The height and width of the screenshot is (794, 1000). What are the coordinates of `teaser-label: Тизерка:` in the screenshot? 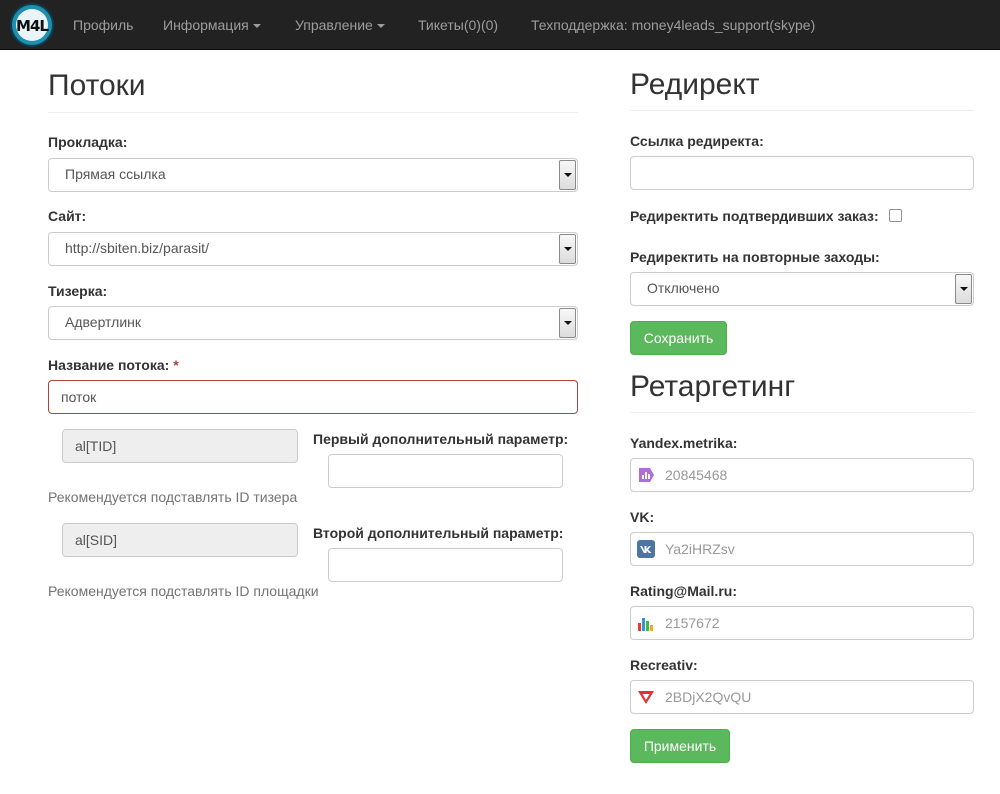 It's located at (78, 291).